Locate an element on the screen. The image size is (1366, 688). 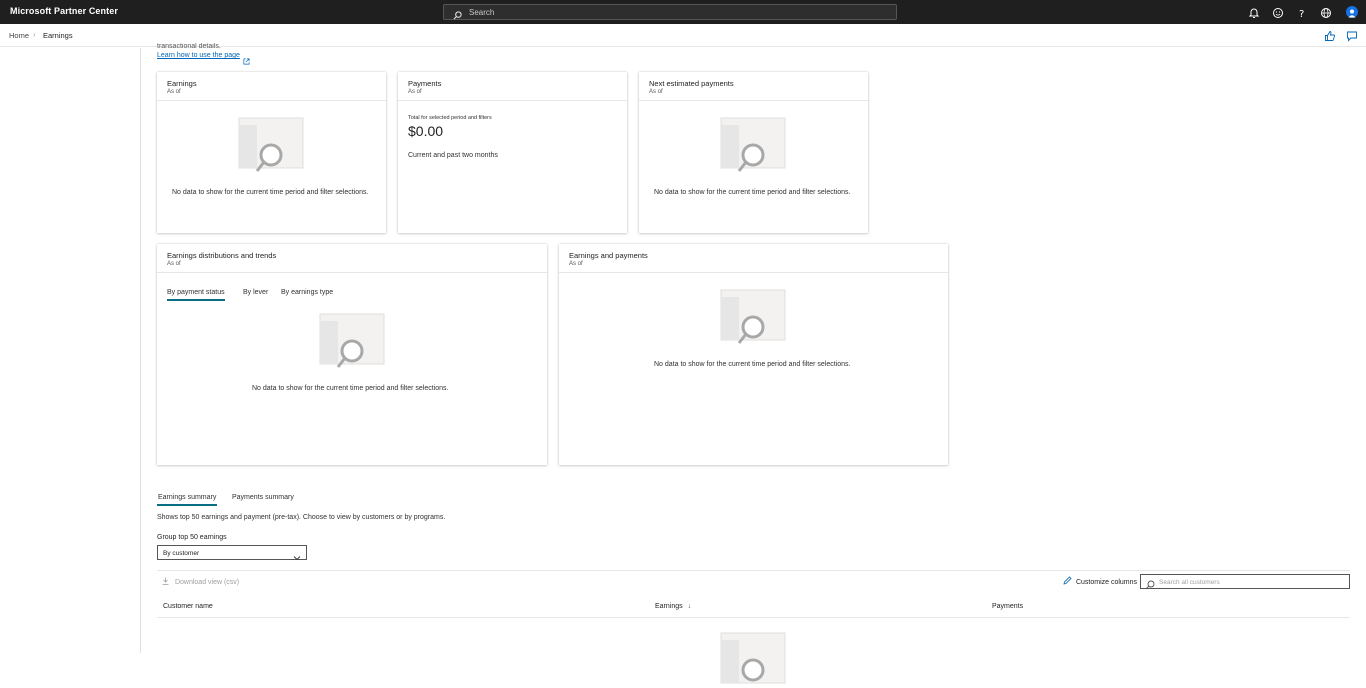
next-payments-as-of: As of is located at coordinates (656, 92).